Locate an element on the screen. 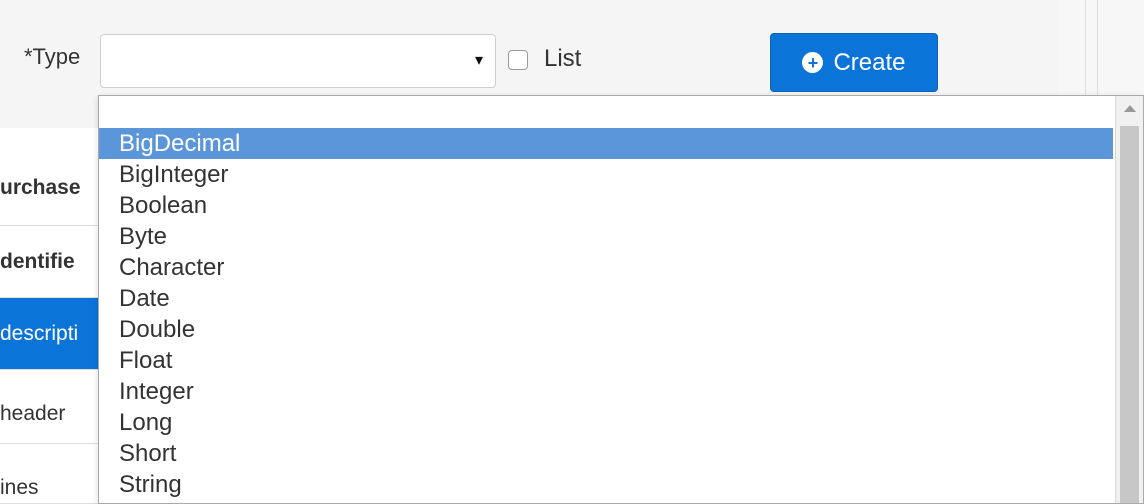  chevron-down-icon: ▾ is located at coordinates (479, 61).